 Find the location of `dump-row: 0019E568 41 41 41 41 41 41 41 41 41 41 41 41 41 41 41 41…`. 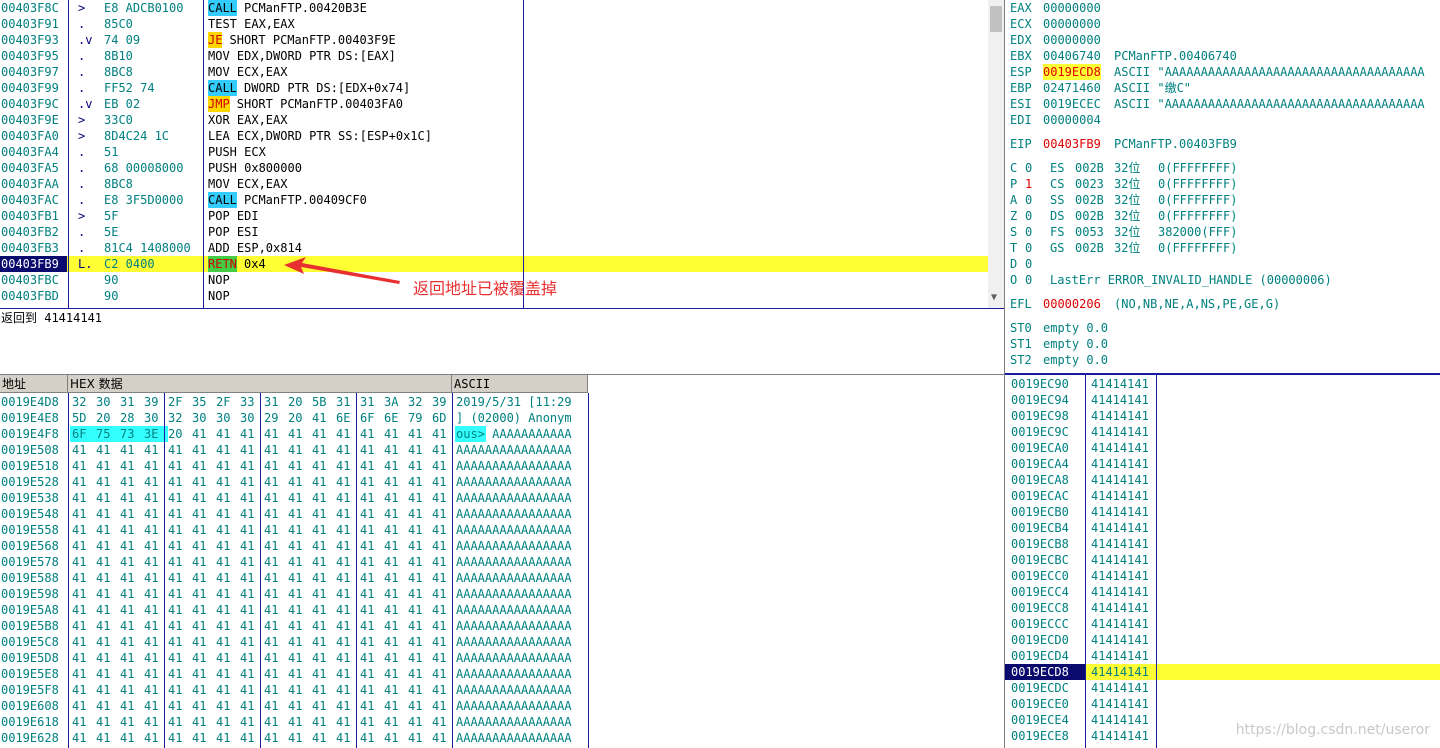

dump-row: 0019E568 41 41 41 41 41 41 41 41 41 41 41 41 41 41 41 41… is located at coordinates (502, 546).